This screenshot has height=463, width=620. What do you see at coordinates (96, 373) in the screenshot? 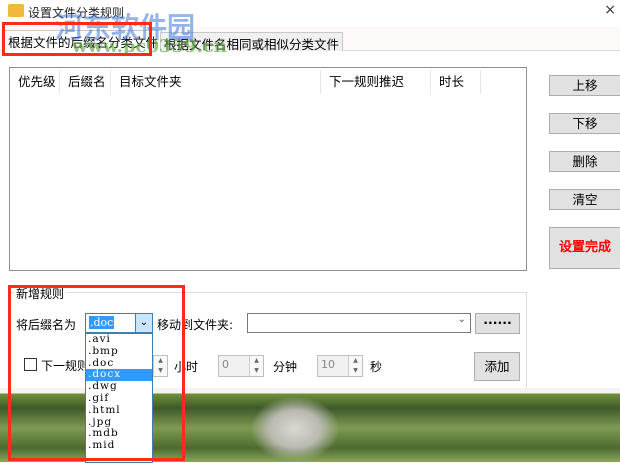
I see `annotation-box-new-rule` at bounding box center [96, 373].